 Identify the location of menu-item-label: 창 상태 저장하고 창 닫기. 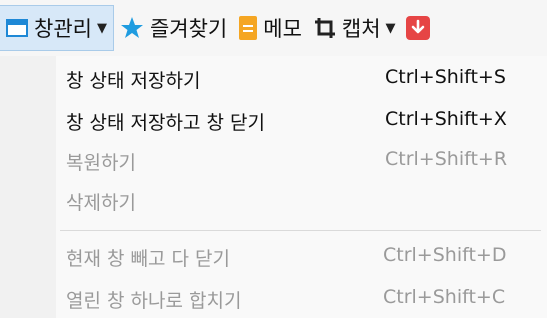
(165, 123).